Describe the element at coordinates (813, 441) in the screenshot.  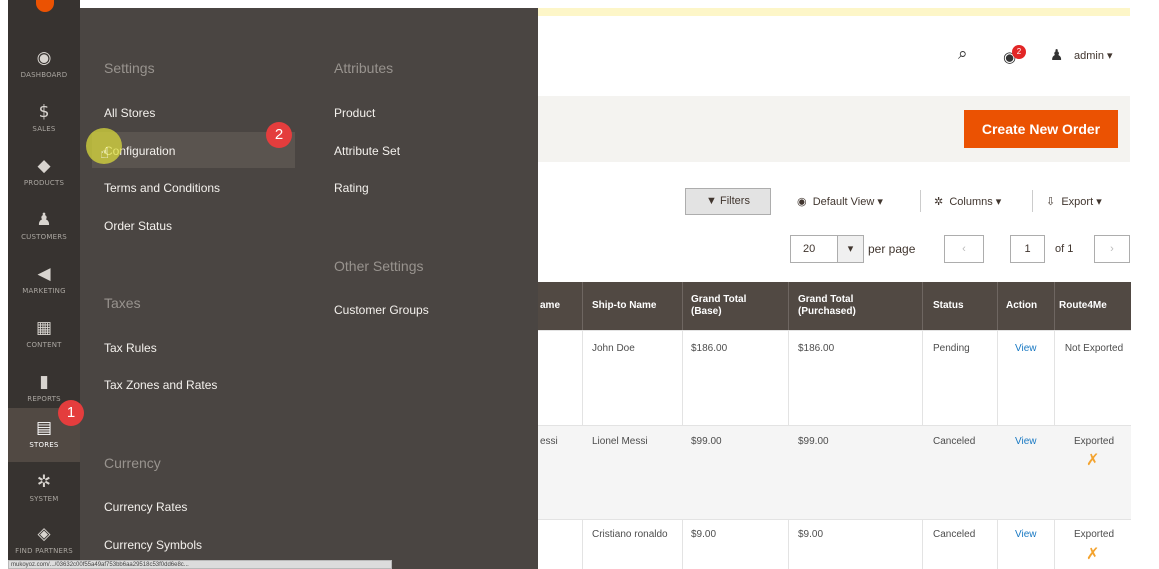
I see `grand-total-purchased: $99.00` at that location.